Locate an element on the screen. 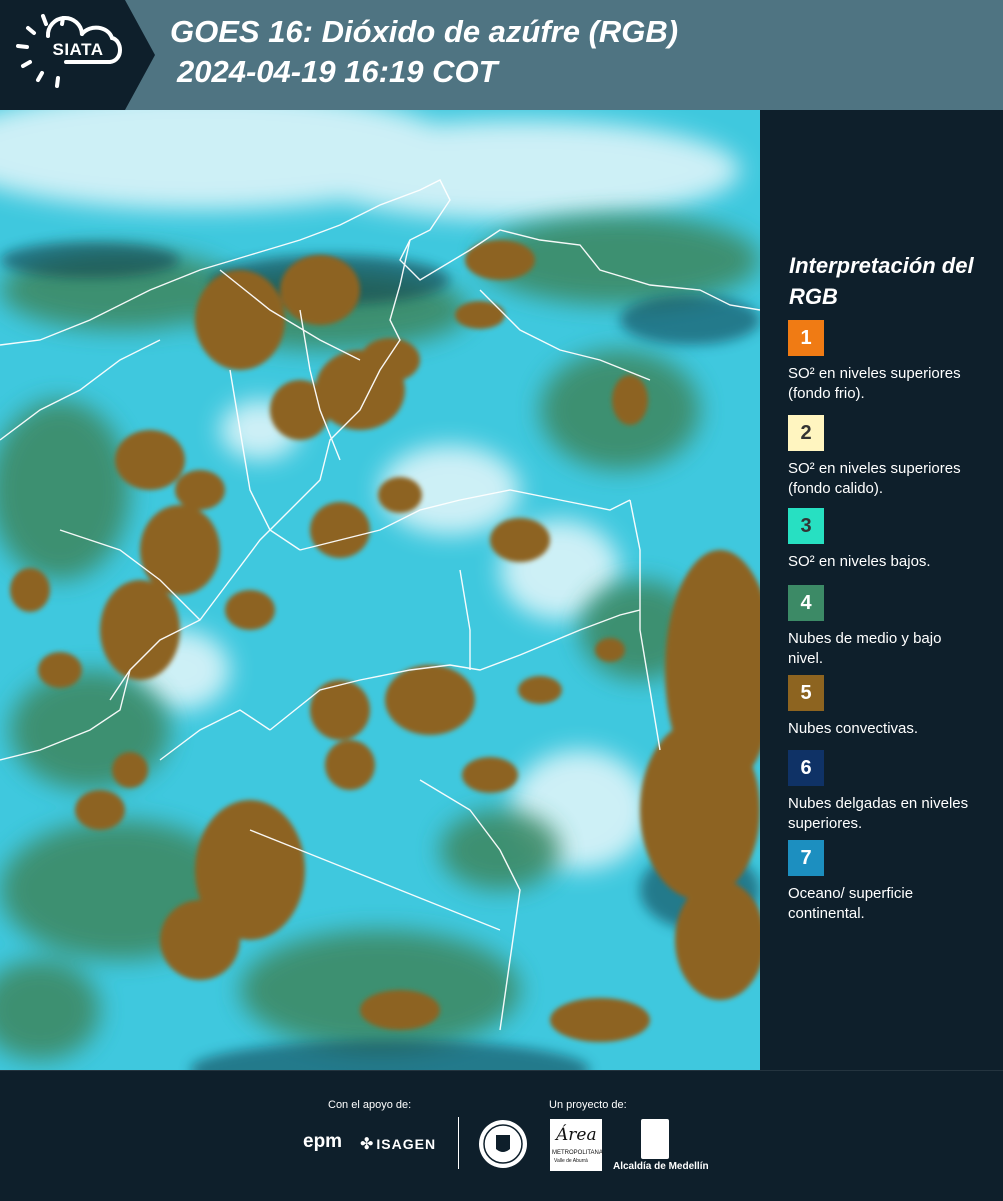  legend-label: SO² en niveles bajos. is located at coordinates (859, 561).